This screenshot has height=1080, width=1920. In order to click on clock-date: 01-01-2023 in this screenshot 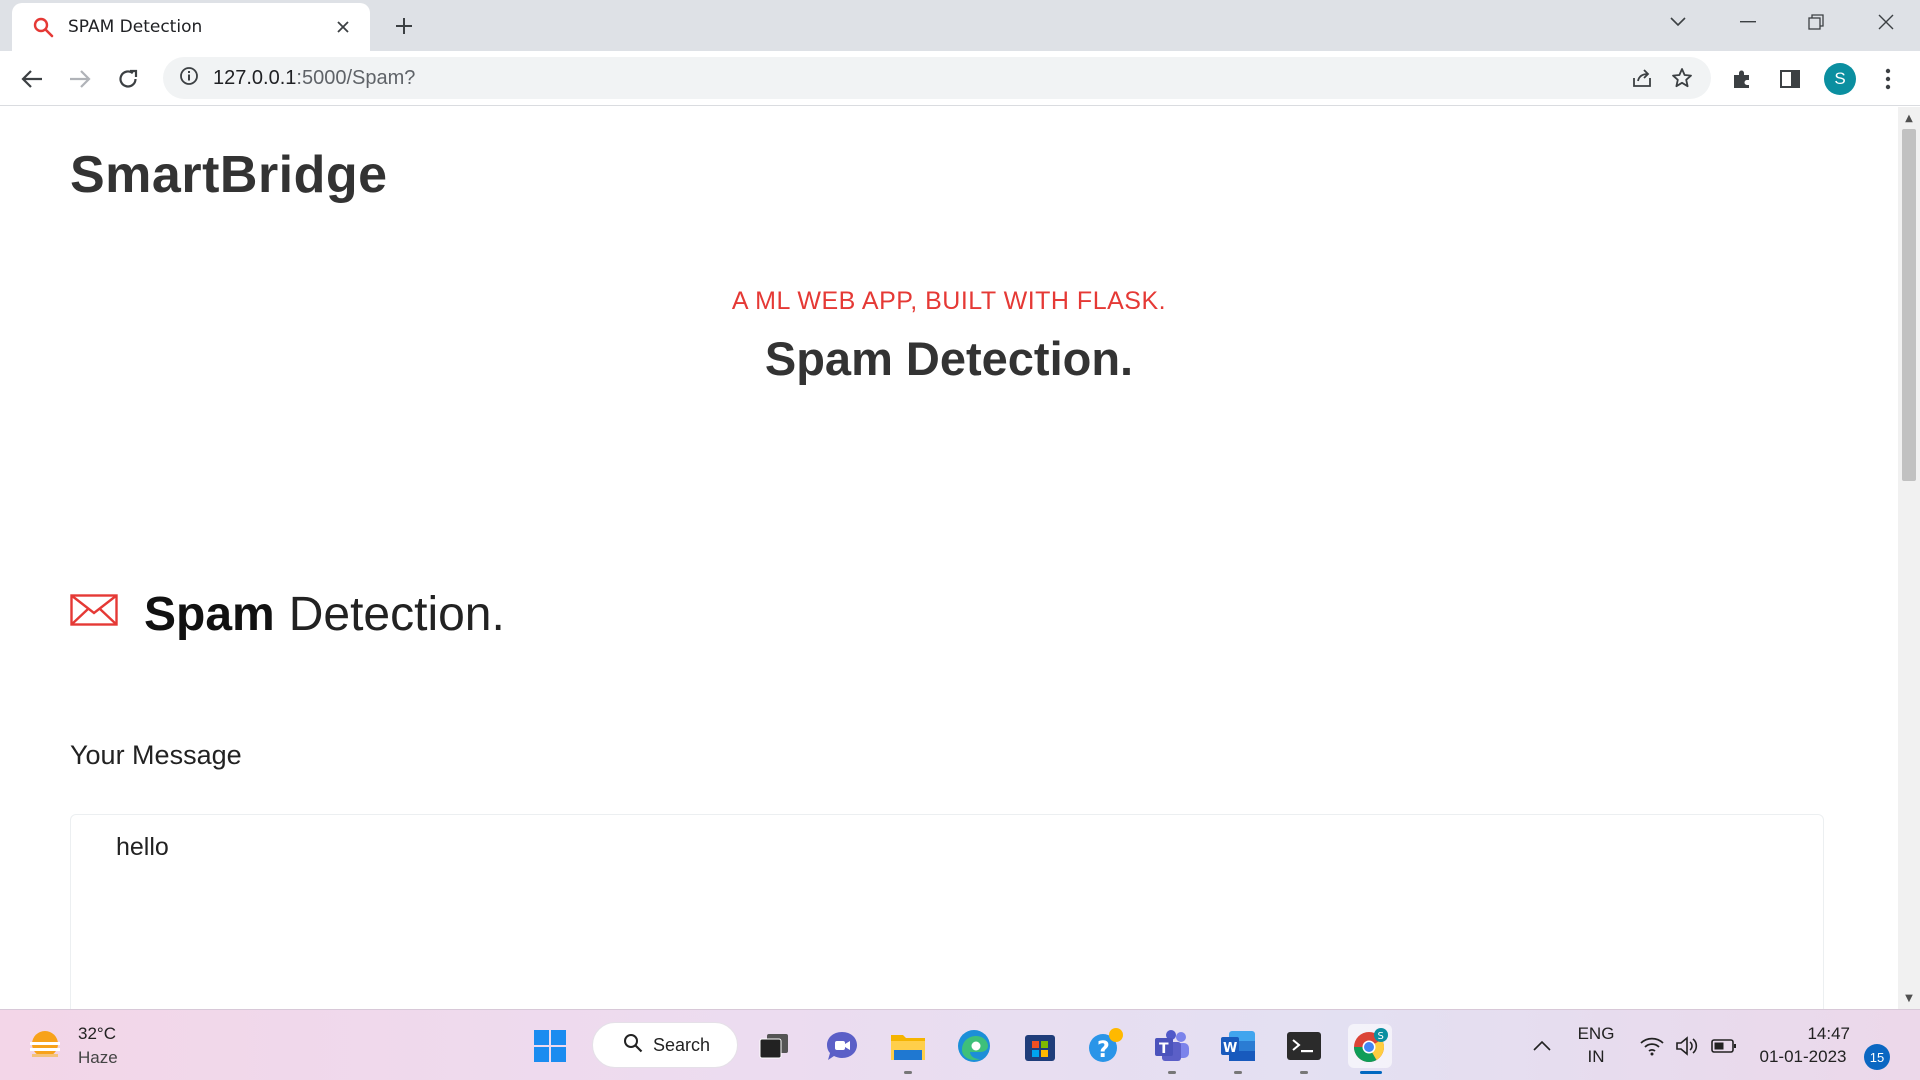, I will do `click(1803, 1056)`.